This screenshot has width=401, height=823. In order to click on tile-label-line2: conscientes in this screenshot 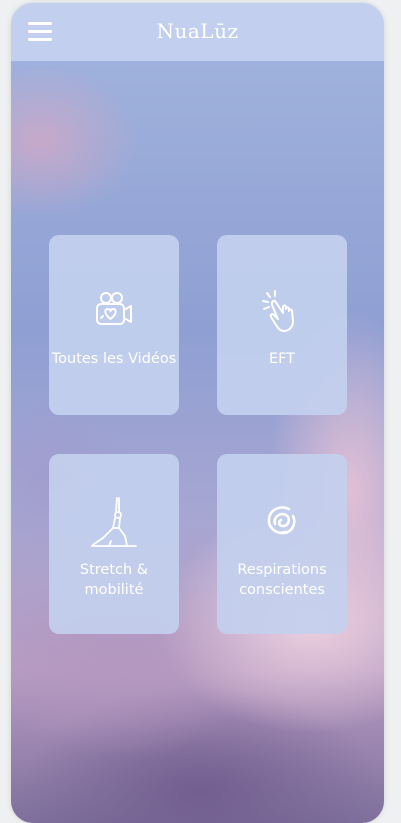, I will do `click(282, 590)`.